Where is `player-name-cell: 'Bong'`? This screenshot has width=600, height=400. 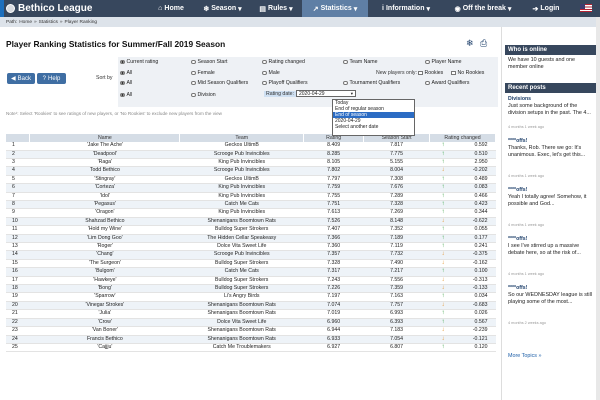 player-name-cell: 'Bong' is located at coordinates (104, 289).